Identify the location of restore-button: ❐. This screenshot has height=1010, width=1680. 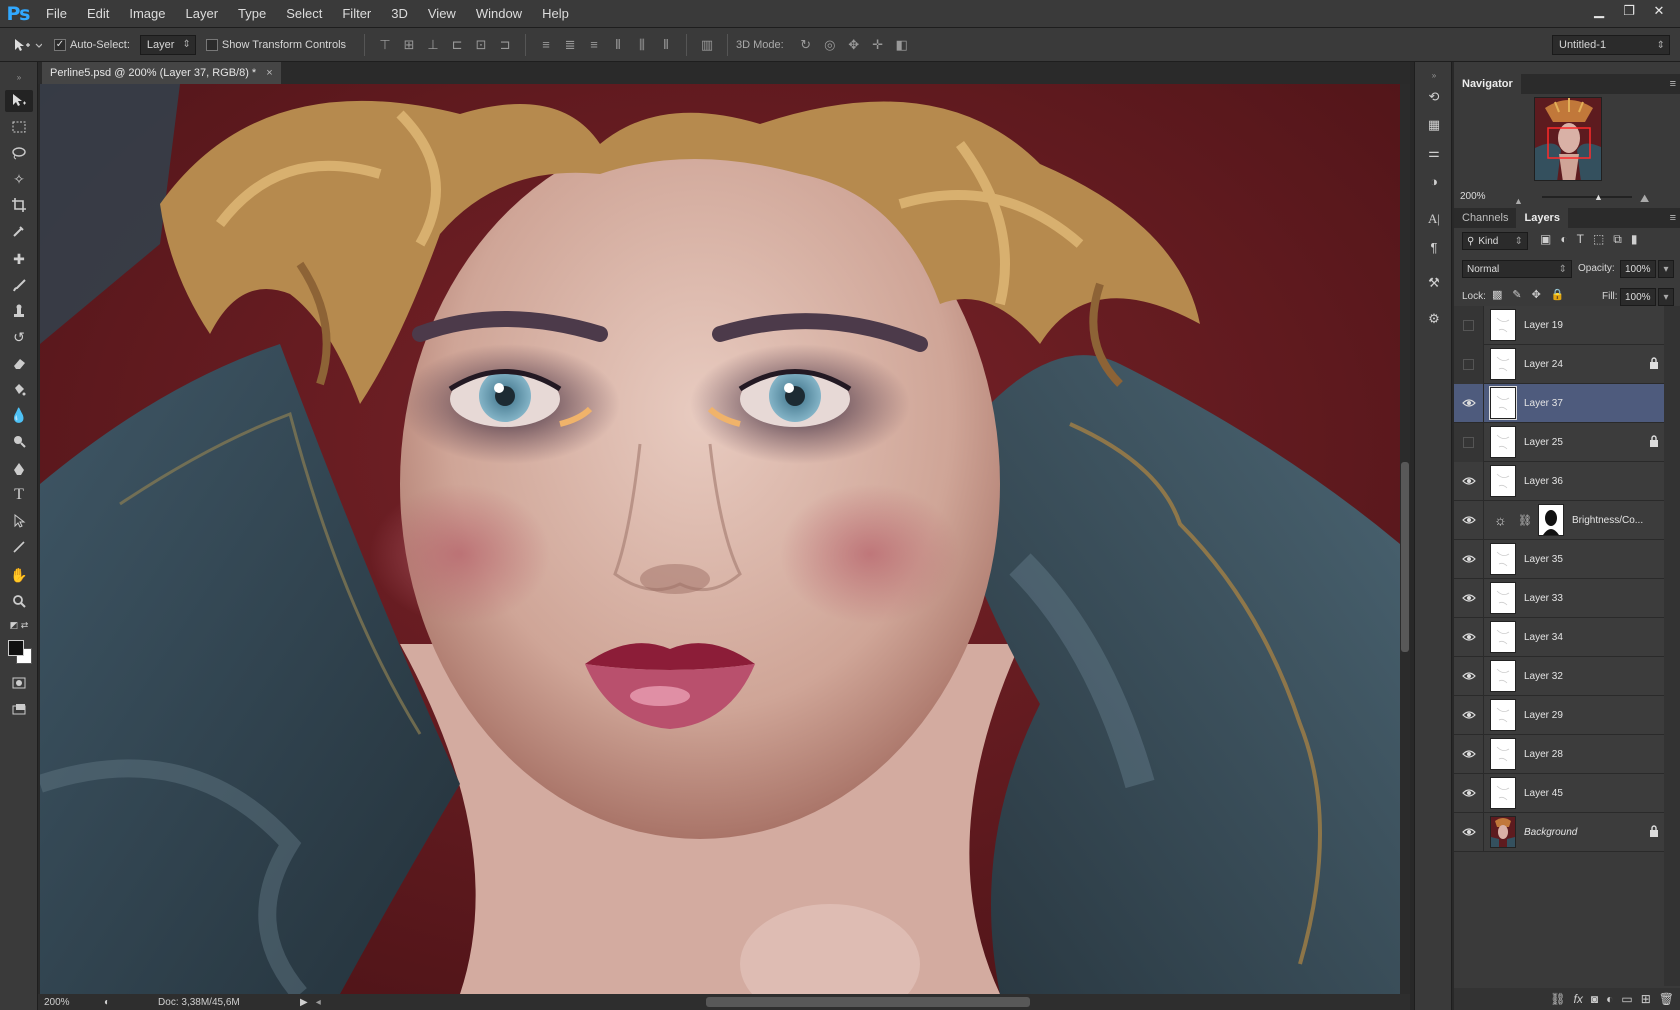
(1629, 11).